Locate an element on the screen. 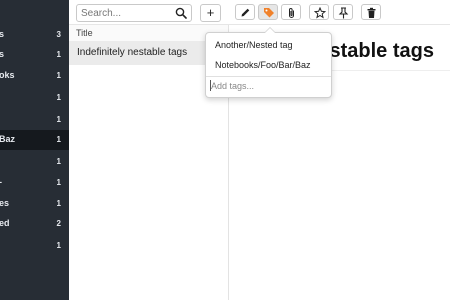 This screenshot has height=300, width=450. favorite-button is located at coordinates (319, 12).